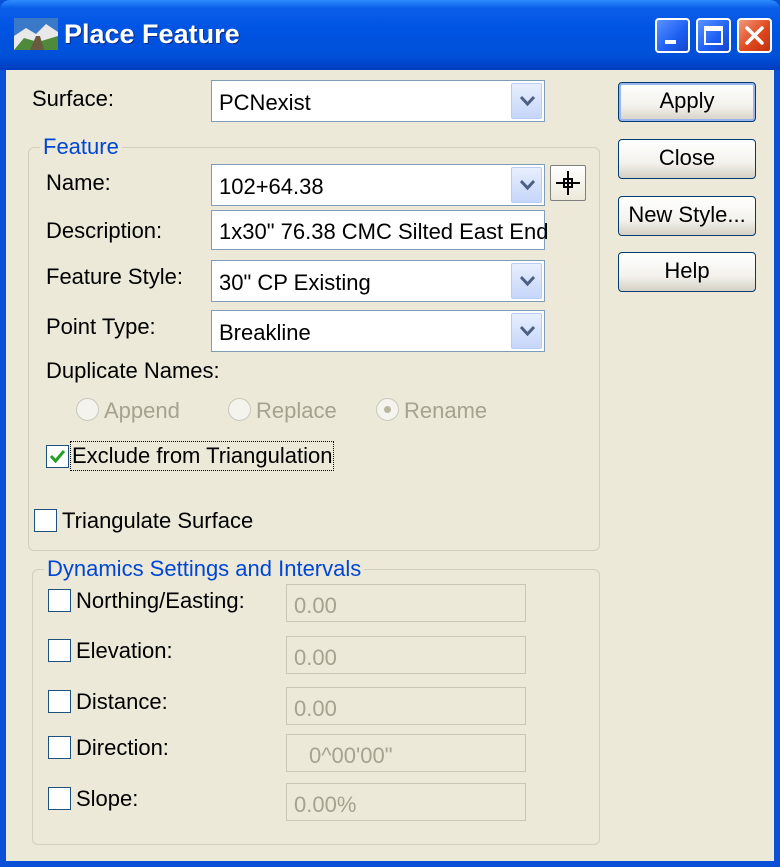 The height and width of the screenshot is (867, 780). Describe the element at coordinates (101, 326) in the screenshot. I see `point-type-label: Point Type:` at that location.